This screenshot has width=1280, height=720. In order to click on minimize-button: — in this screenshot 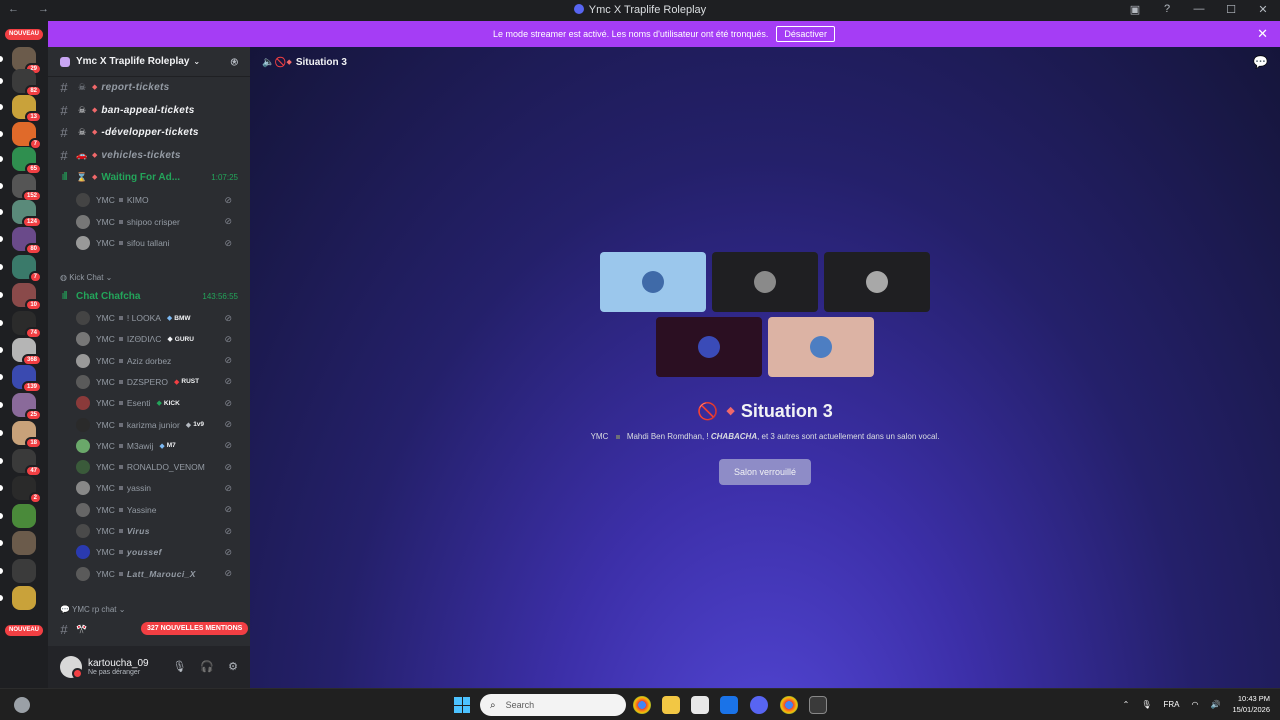, I will do `click(1199, 9)`.